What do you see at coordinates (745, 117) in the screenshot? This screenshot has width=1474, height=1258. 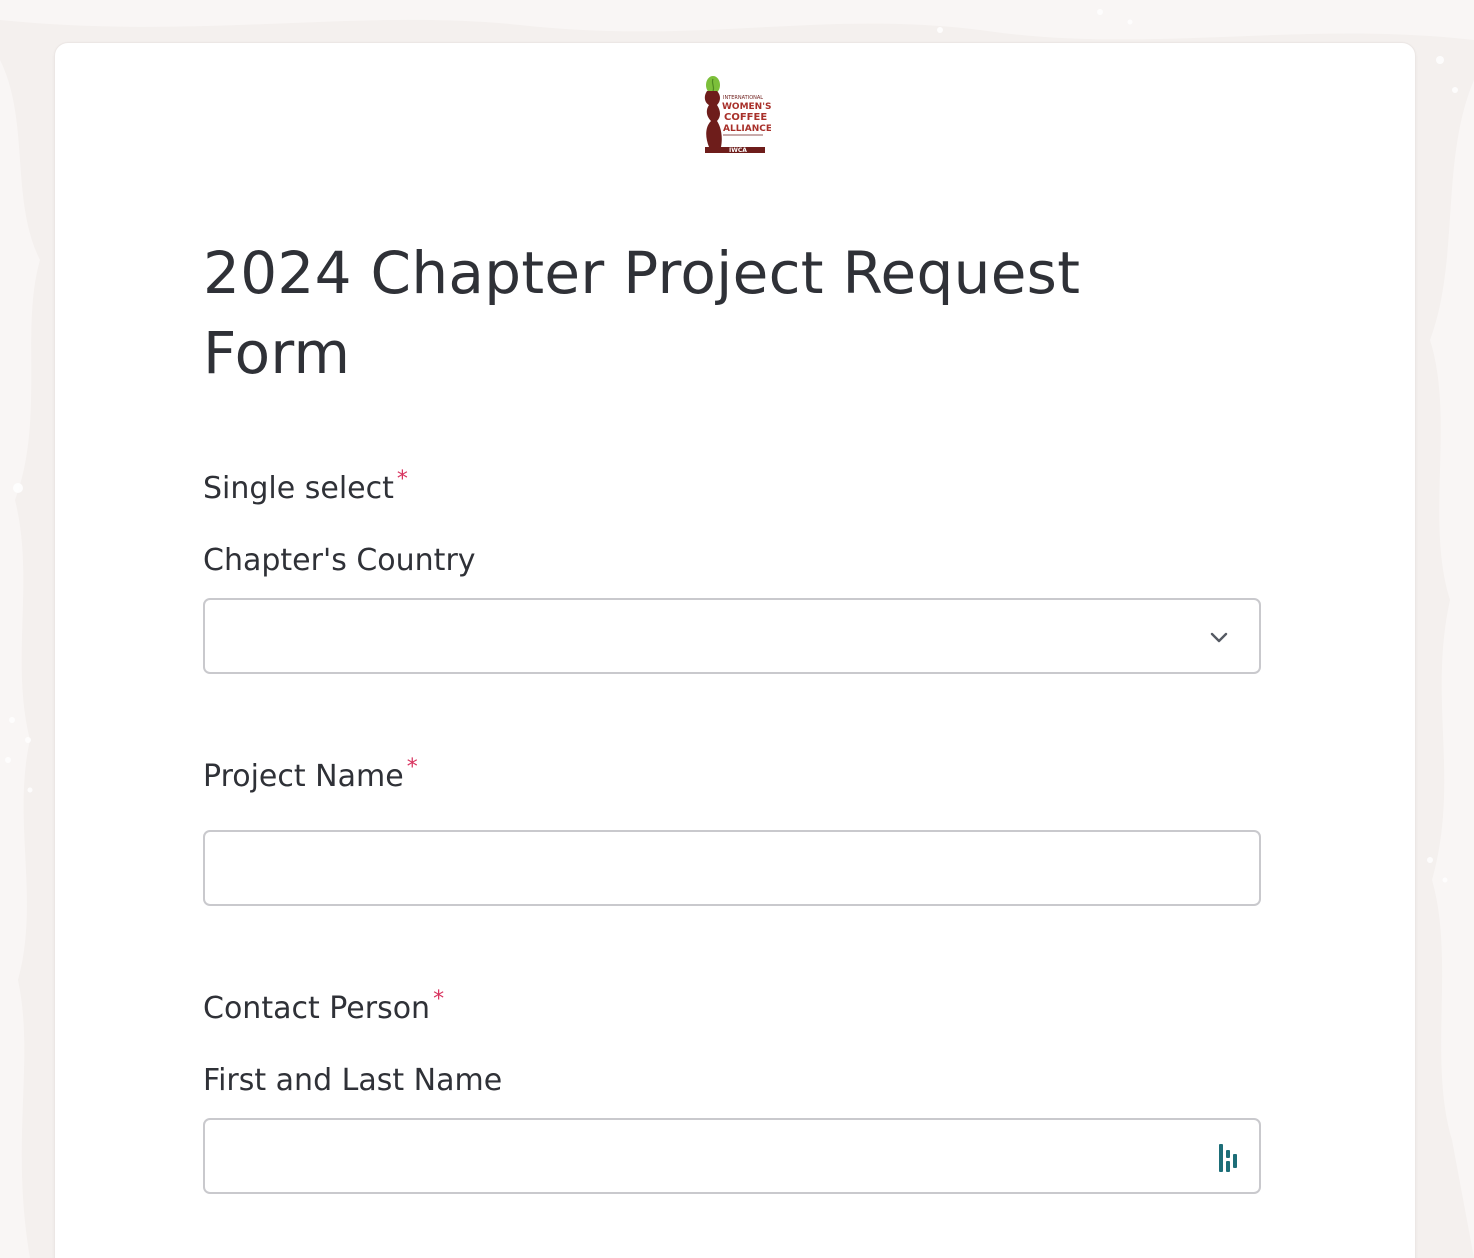 I see `svg-text: COFFEE` at bounding box center [745, 117].